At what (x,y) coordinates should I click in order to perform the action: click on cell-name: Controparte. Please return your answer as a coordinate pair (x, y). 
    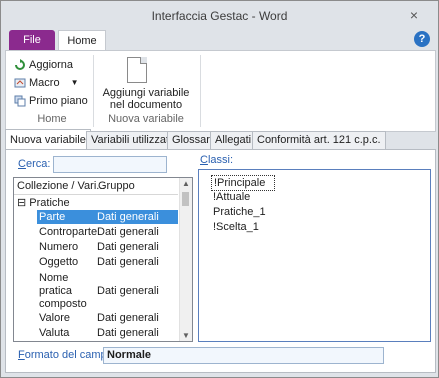
    Looking at the image, I should click on (68, 232).